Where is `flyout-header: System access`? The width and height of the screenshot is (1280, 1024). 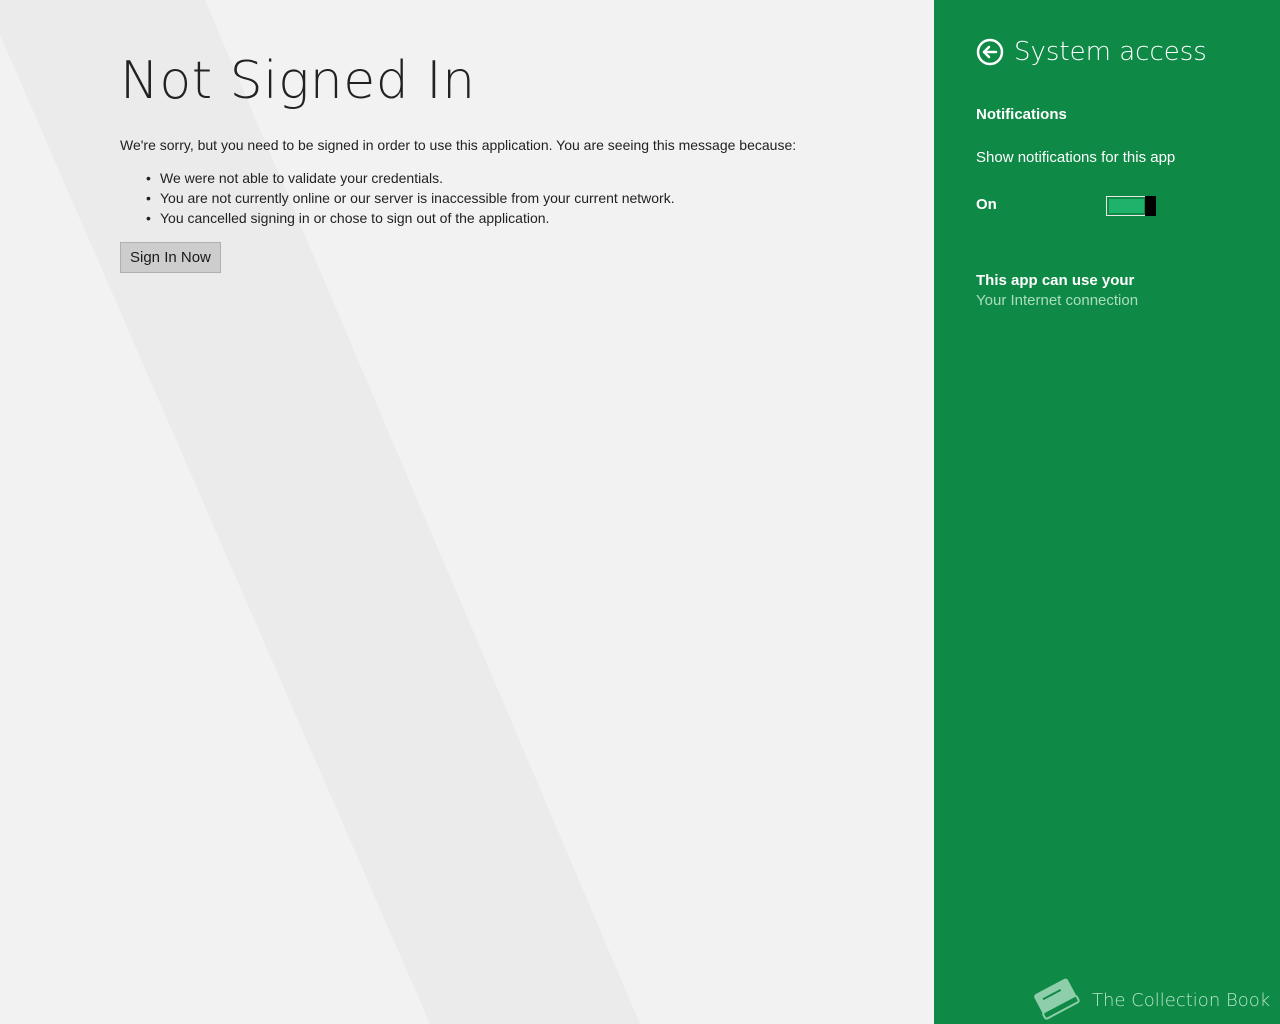
flyout-header: System access is located at coordinates (1091, 52).